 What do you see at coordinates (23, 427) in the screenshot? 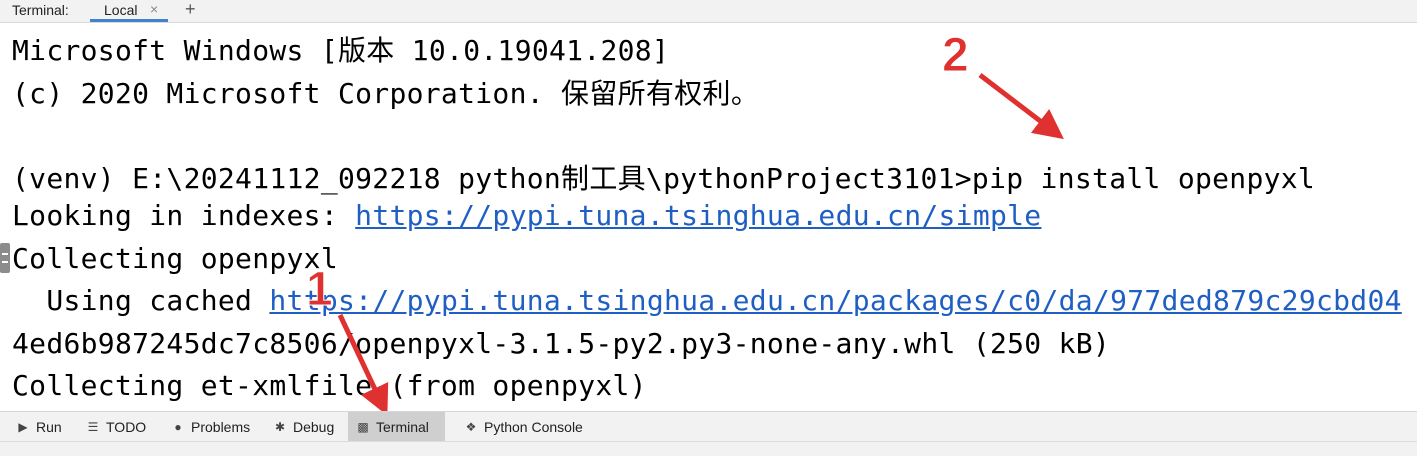
I see `play-icon: ▶` at bounding box center [23, 427].